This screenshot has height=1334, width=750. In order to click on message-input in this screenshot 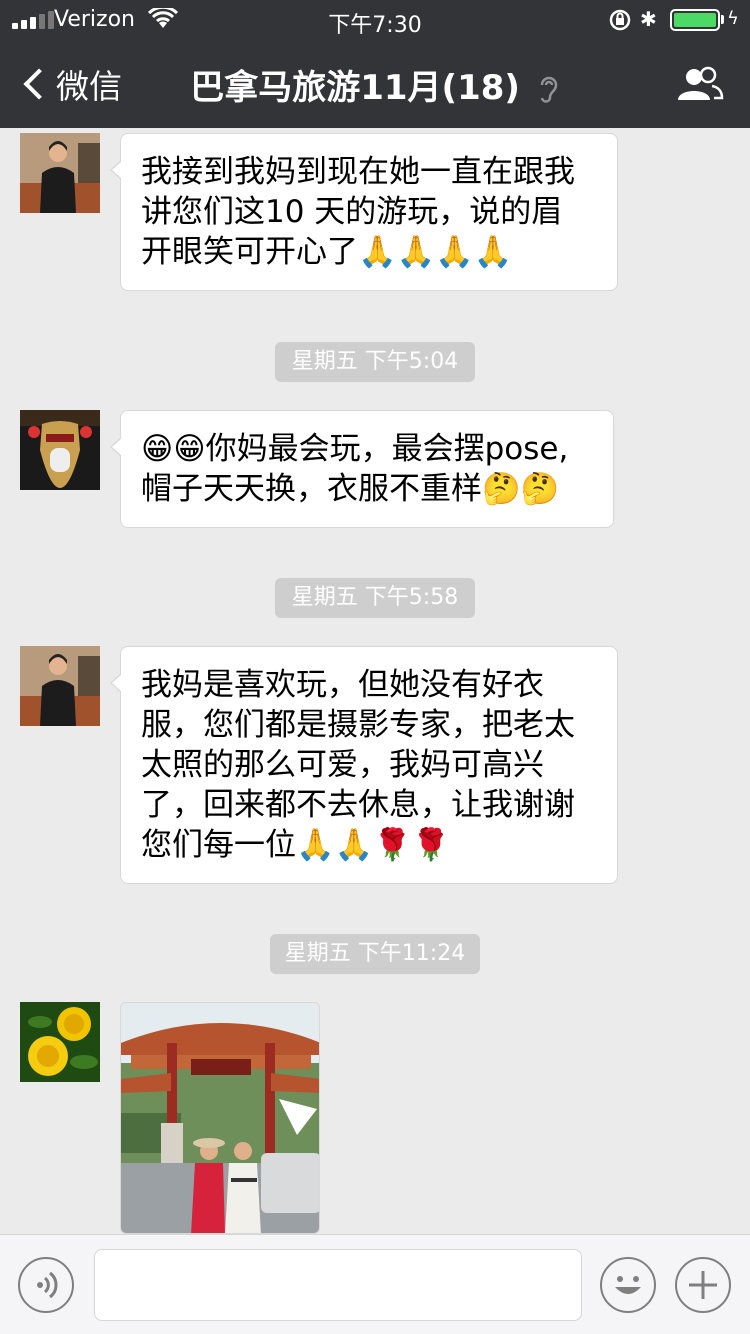, I will do `click(338, 1285)`.